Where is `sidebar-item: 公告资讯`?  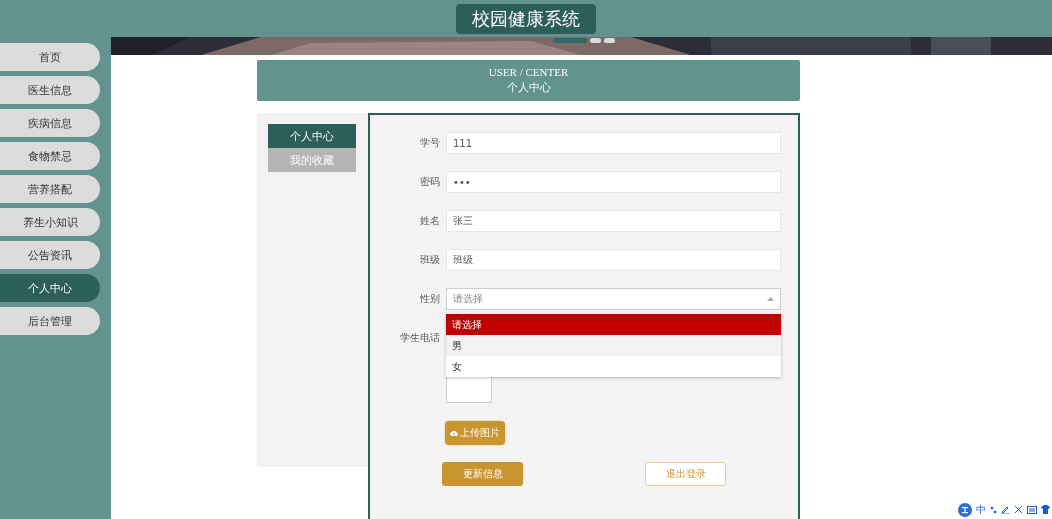 sidebar-item: 公告资讯 is located at coordinates (50, 255).